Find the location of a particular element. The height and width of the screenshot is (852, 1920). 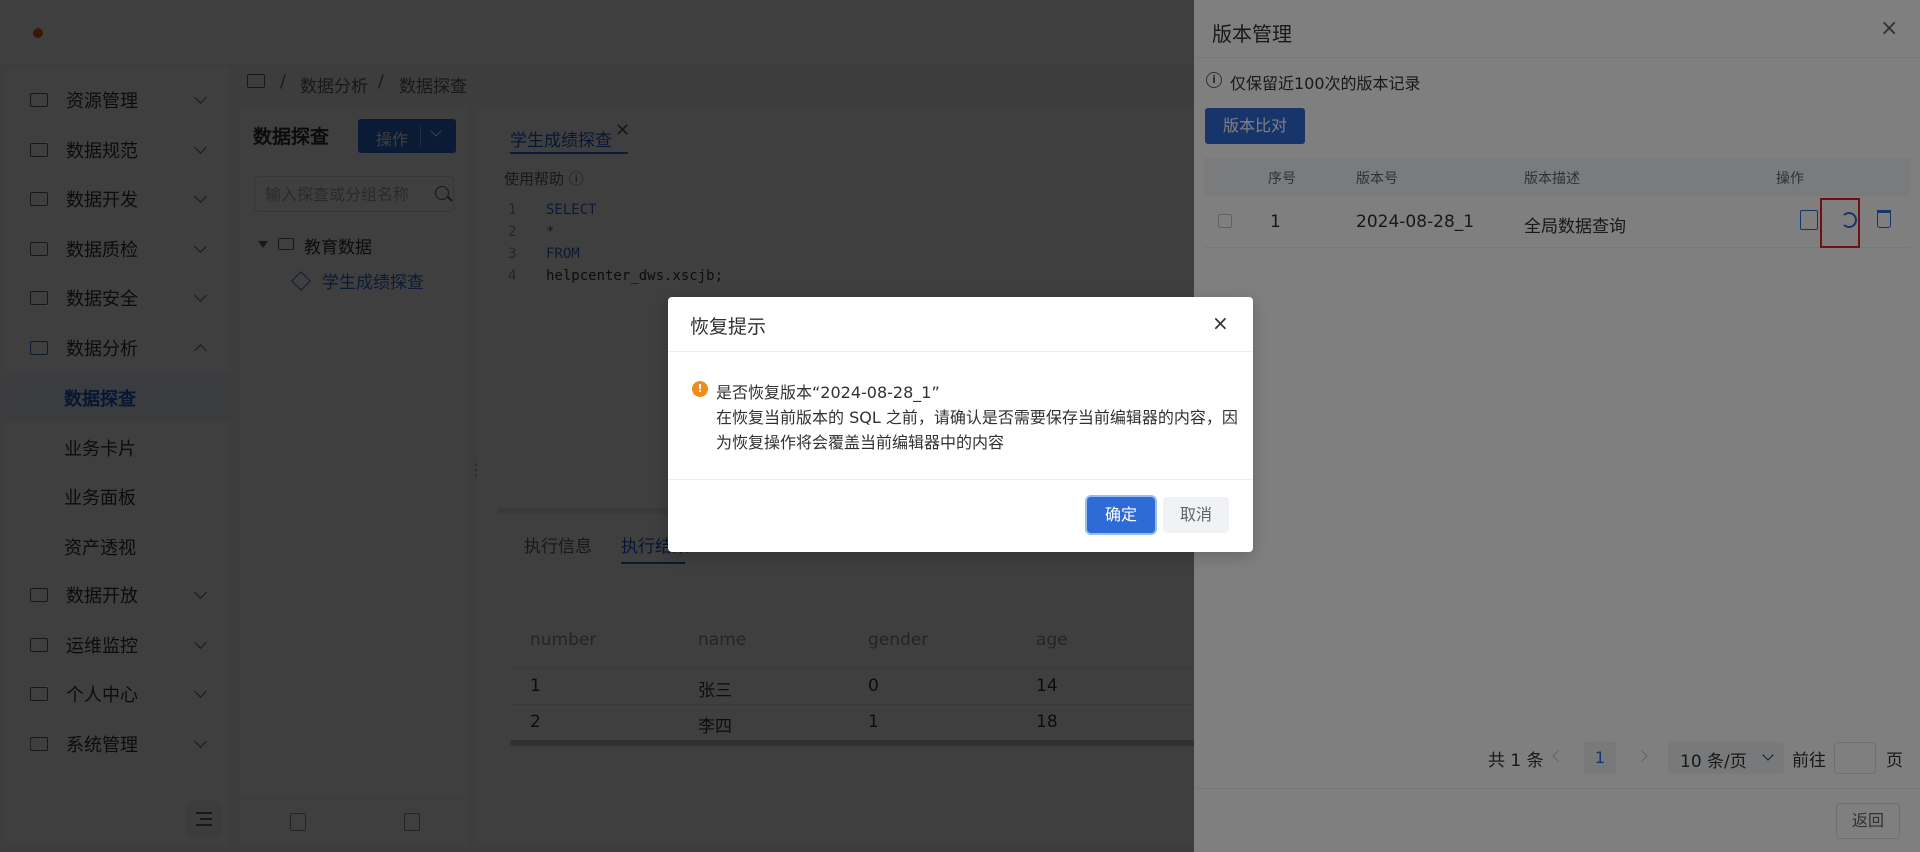

dialog-message: 为恢复操作将会覆盖当前编辑器中的内容 is located at coordinates (860, 442).